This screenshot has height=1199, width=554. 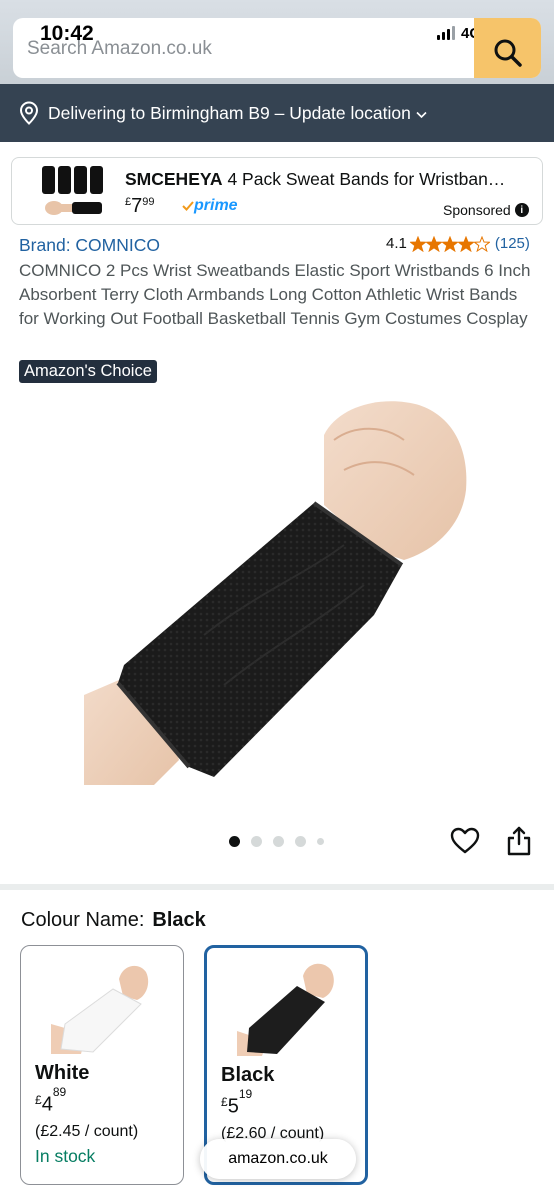 What do you see at coordinates (519, 841) in the screenshot?
I see `share-icon` at bounding box center [519, 841].